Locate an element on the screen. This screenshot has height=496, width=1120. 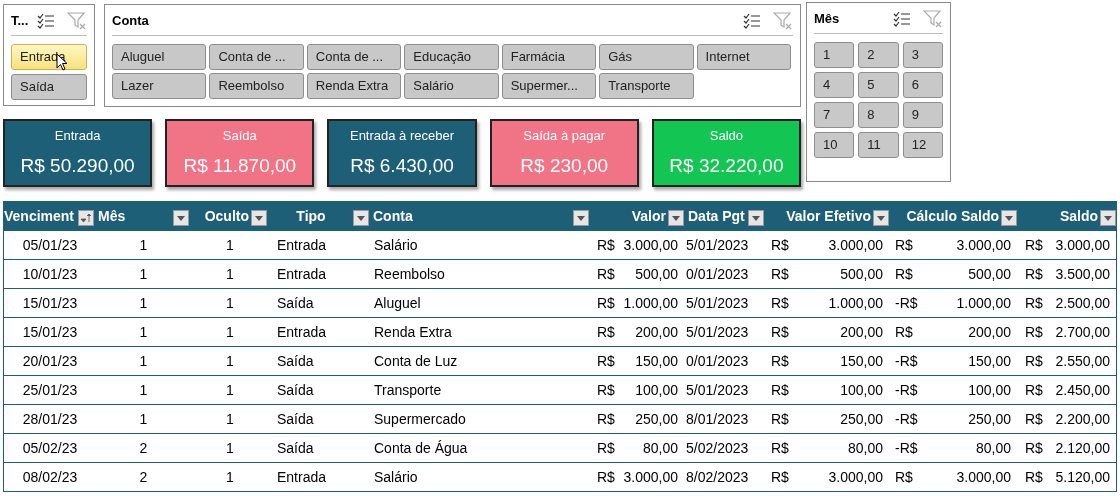
slicer-item: Entrada is located at coordinates (49, 56).